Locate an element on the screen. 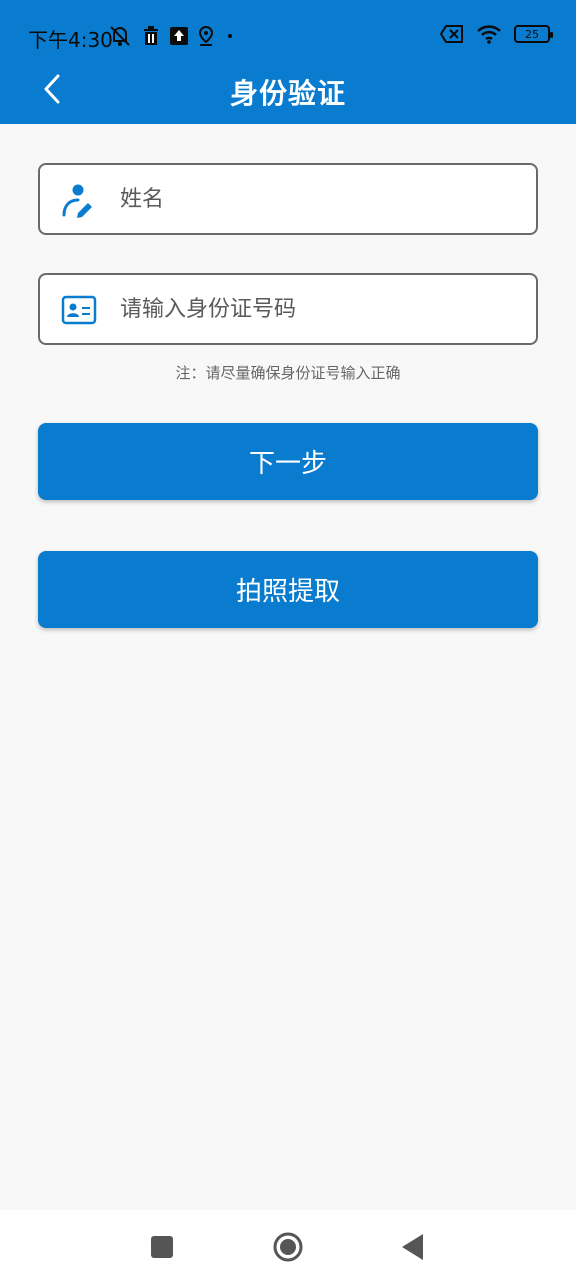 This screenshot has height=1280, width=576. mute-bell-icon is located at coordinates (120, 36).